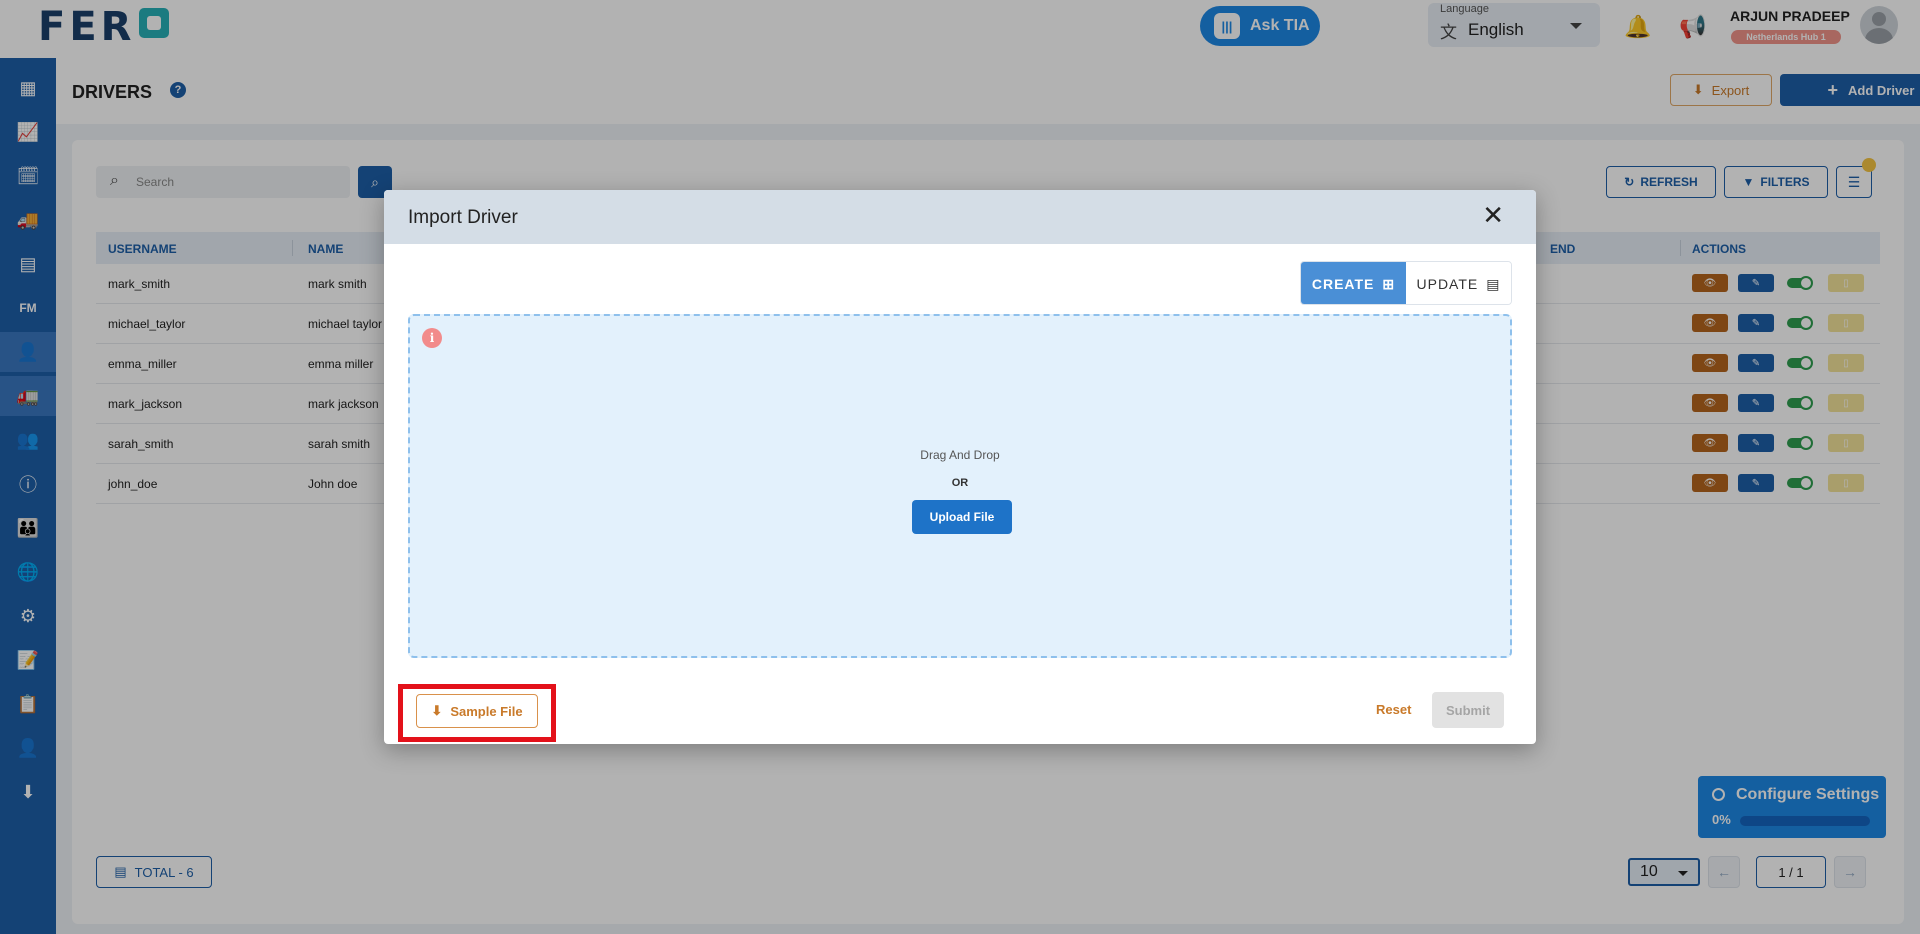 The width and height of the screenshot is (1920, 934). Describe the element at coordinates (486, 711) in the screenshot. I see `sample-file-label: Sample File` at that location.